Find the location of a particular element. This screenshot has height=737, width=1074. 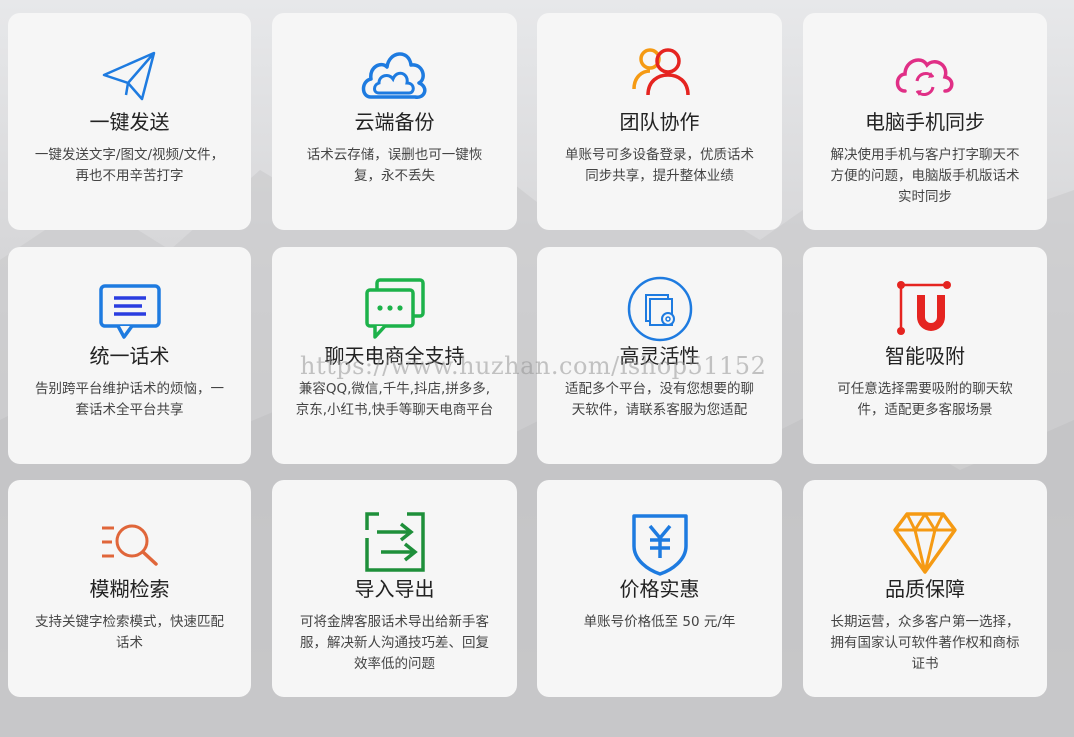

card-title: 统一话术 is located at coordinates (129, 356).